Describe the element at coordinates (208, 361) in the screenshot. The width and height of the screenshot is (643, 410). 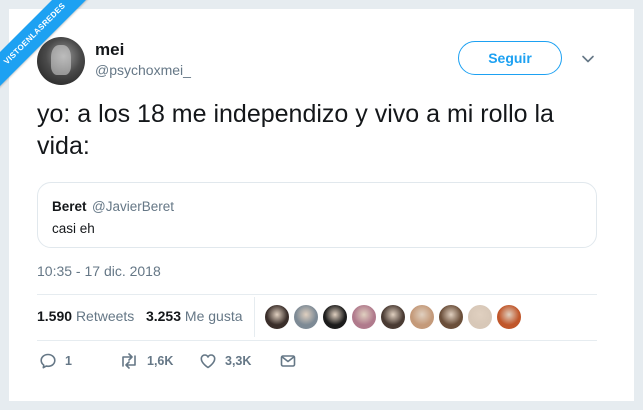
I see `heart-icon` at that location.